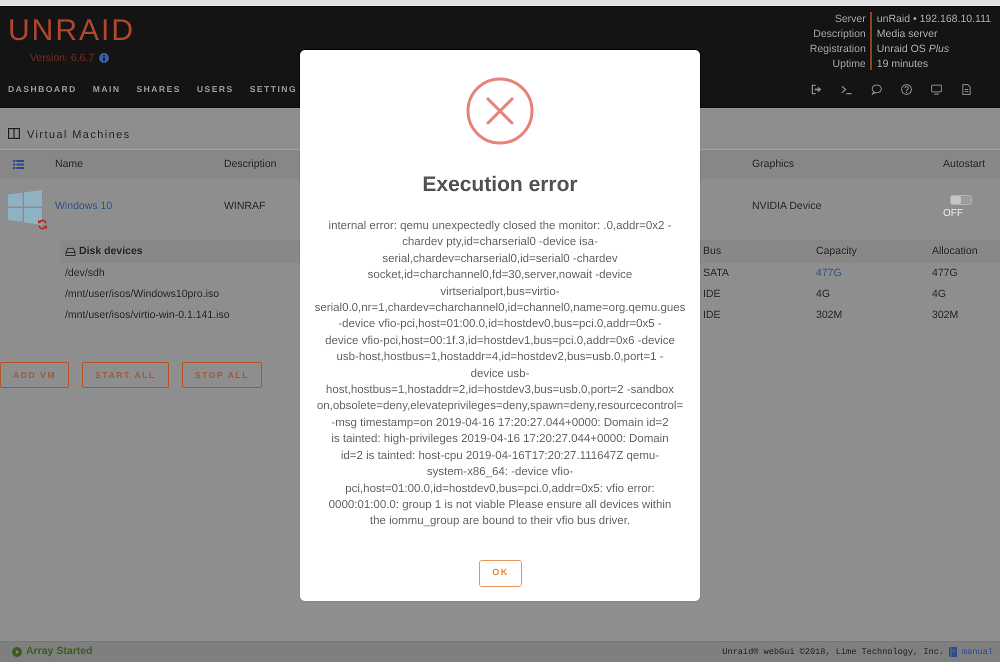 This screenshot has height=662, width=1000. Describe the element at coordinates (500, 111) in the screenshot. I see `error-icon` at that location.